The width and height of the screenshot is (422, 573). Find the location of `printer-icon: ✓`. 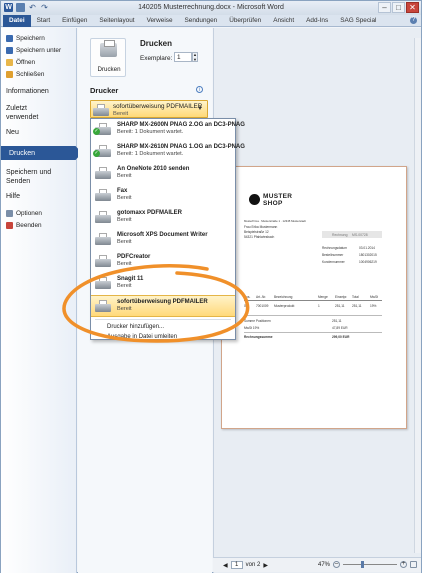

printer-icon: ✓ is located at coordinates (102, 151).